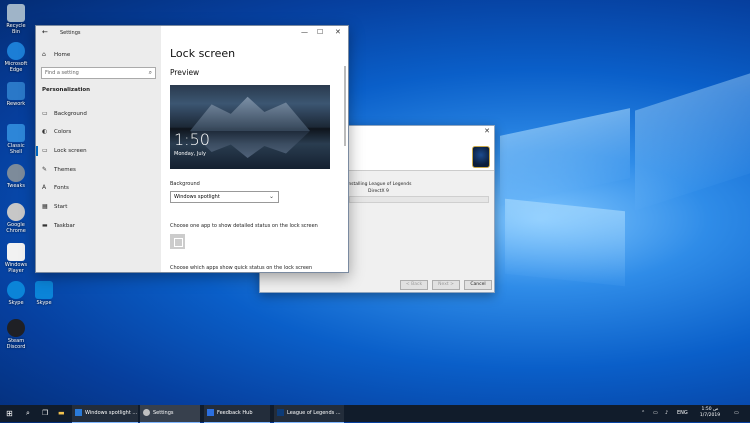  What do you see at coordinates (736, 413) in the screenshot?
I see `notifications-icon: ▭` at bounding box center [736, 413].